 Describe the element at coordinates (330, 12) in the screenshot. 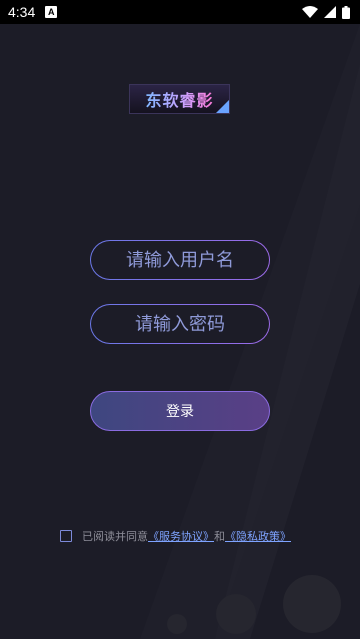

I see `signal-icon` at that location.